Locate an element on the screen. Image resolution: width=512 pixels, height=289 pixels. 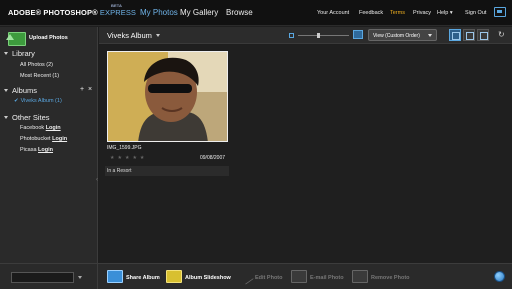
picasa-login-link: Login is located at coordinates (45, 150).